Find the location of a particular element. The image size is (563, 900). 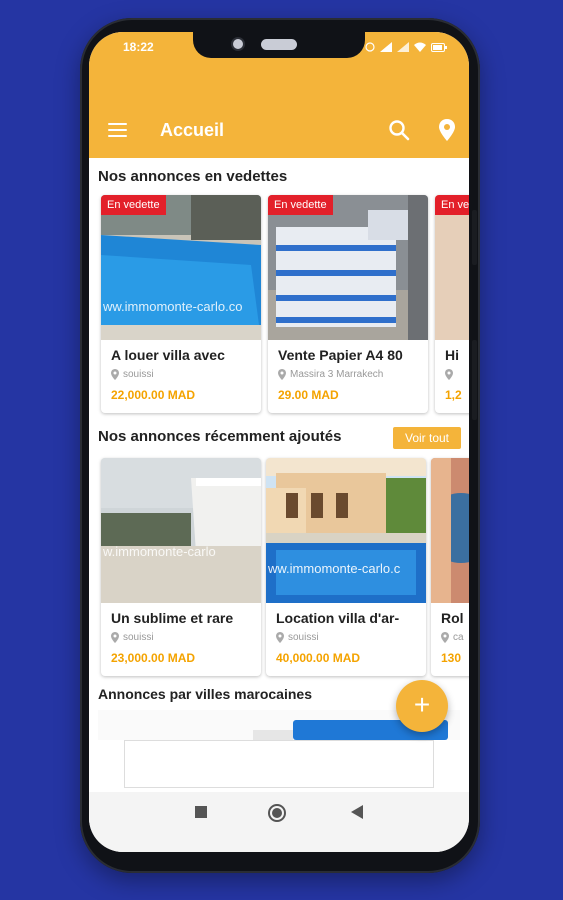

earpiece-speaker is located at coordinates (279, 44).